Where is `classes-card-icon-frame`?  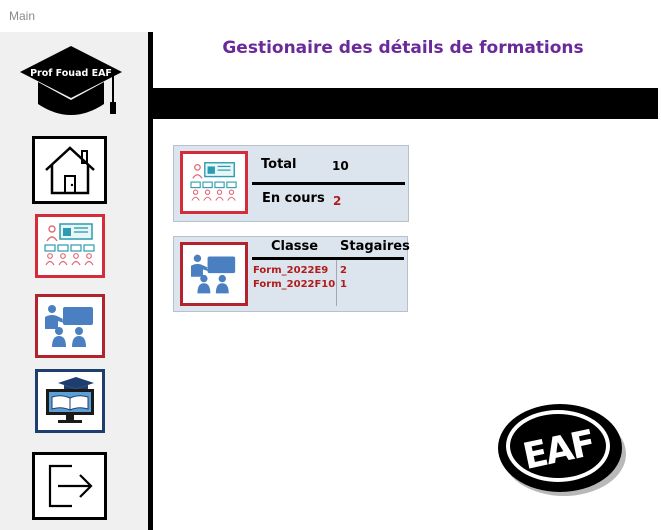 classes-card-icon-frame is located at coordinates (214, 274).